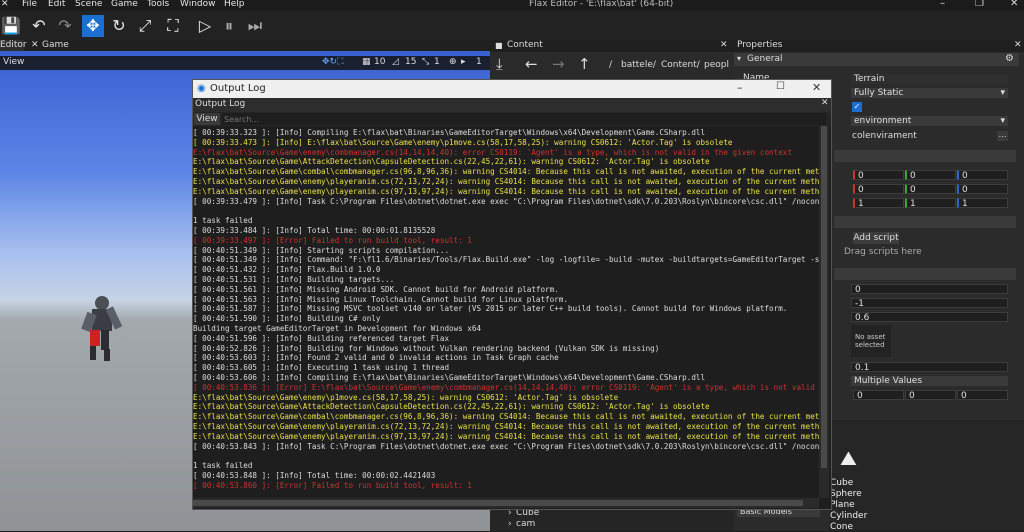  I want to click on search-input, so click(524, 119).